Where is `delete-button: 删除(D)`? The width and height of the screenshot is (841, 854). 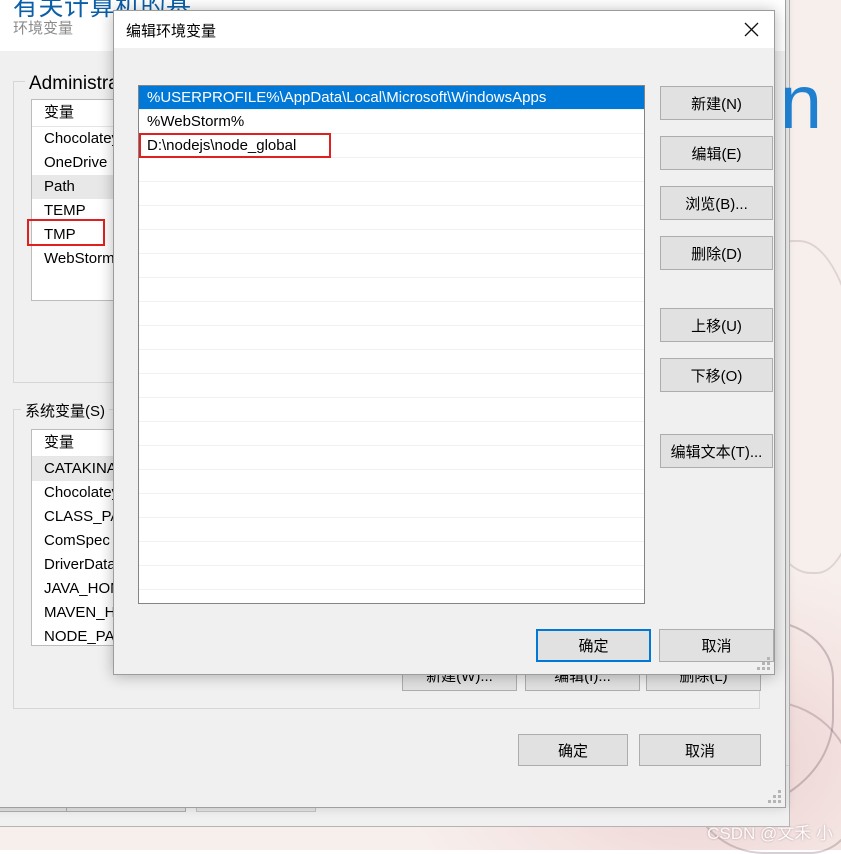
delete-button: 删除(D) is located at coordinates (716, 253).